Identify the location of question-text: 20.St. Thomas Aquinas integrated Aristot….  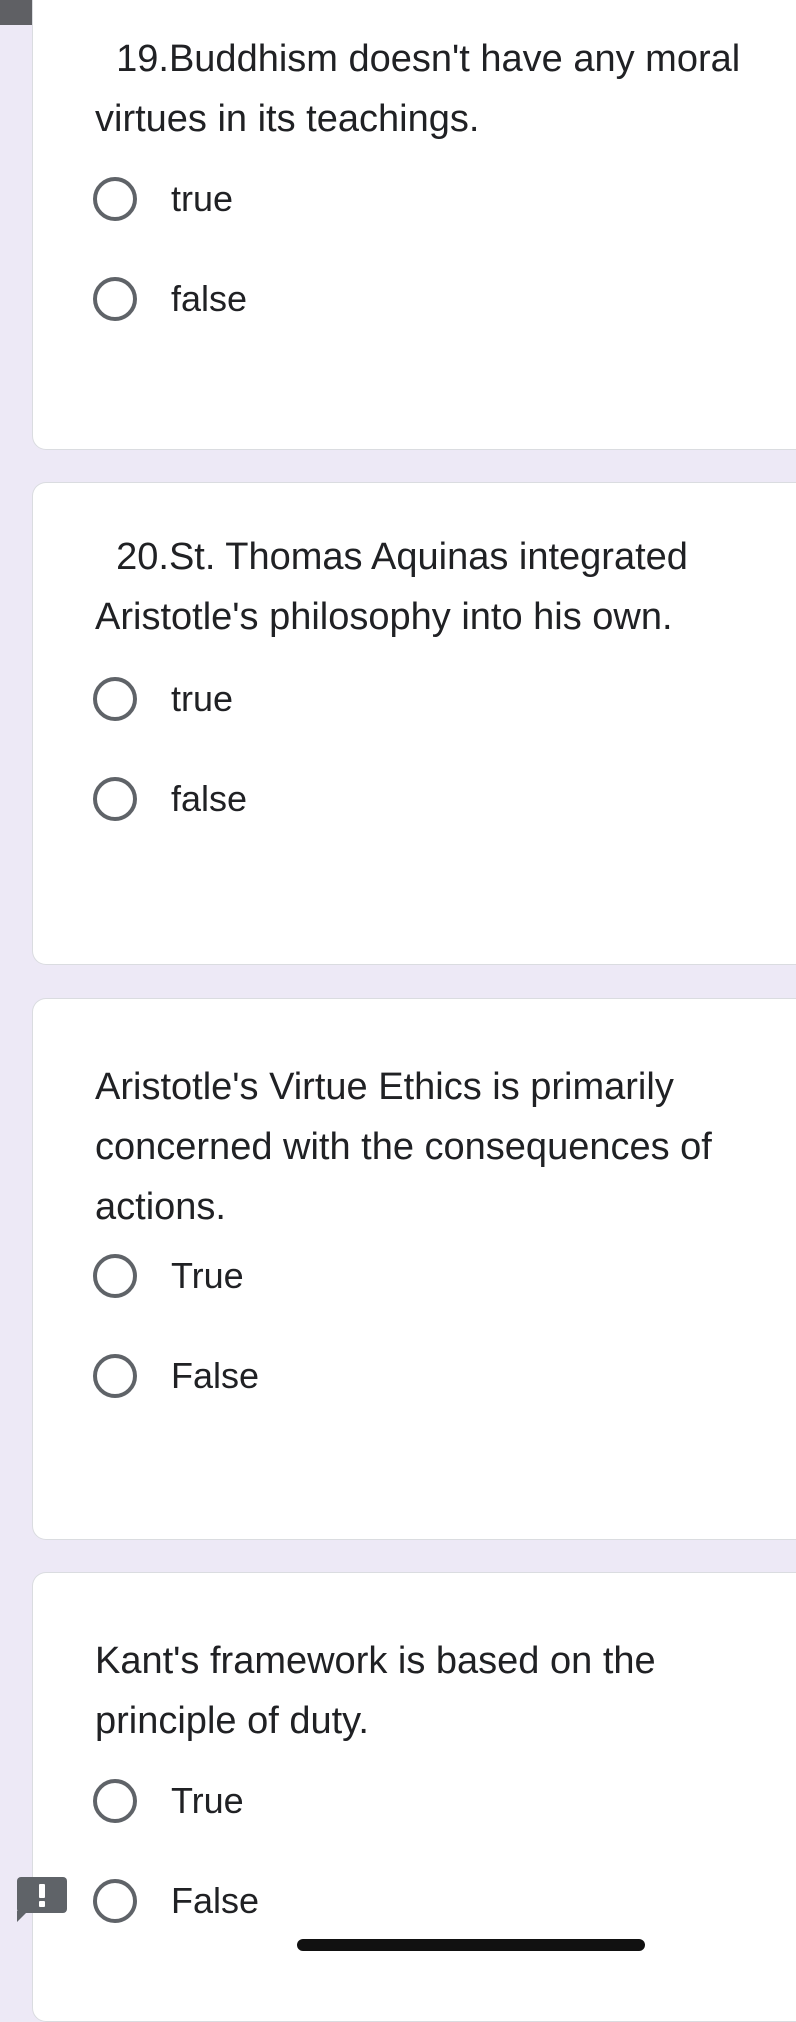
(396, 587).